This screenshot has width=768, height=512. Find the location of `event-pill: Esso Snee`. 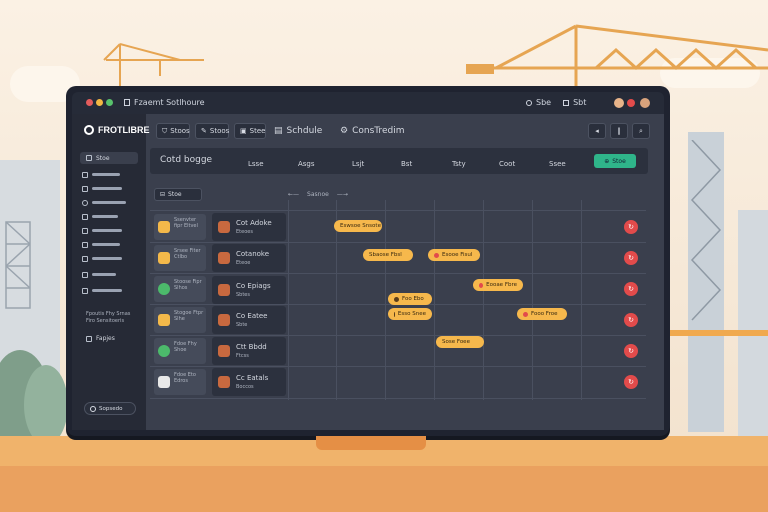

event-pill: Esso Snee is located at coordinates (410, 314).